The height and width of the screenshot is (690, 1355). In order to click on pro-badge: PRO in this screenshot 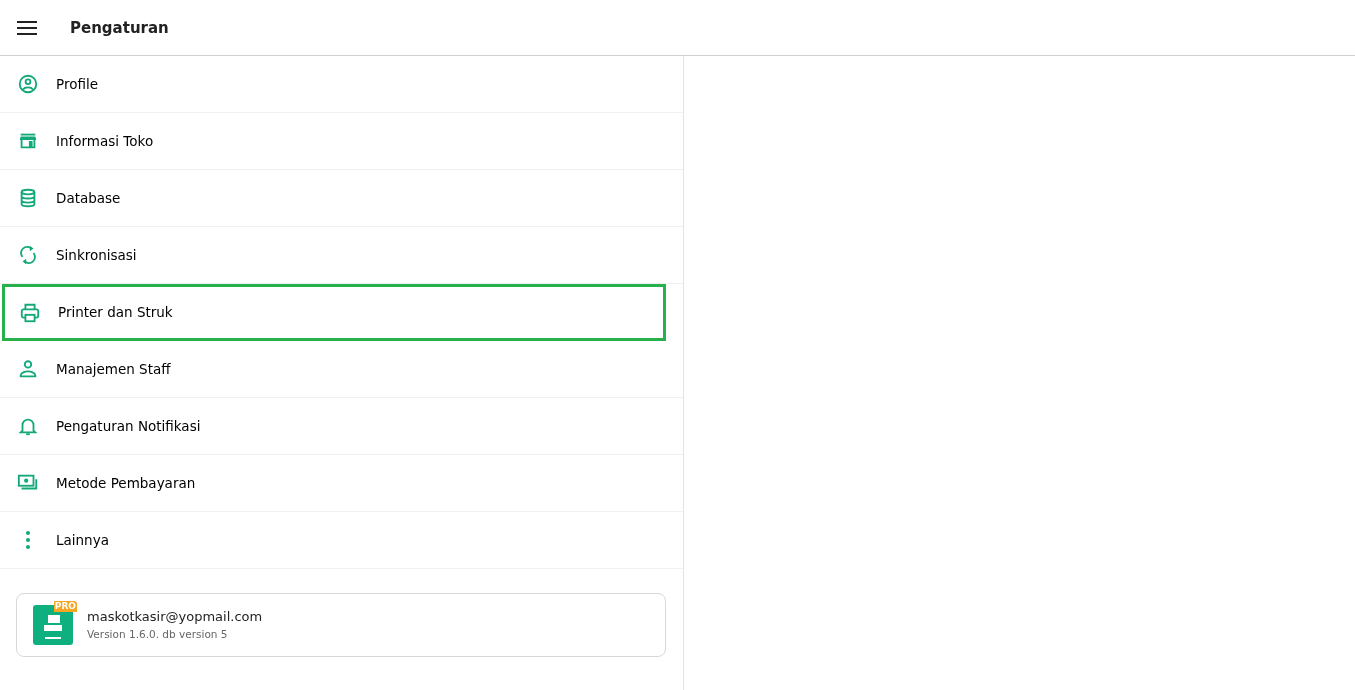, I will do `click(65, 606)`.